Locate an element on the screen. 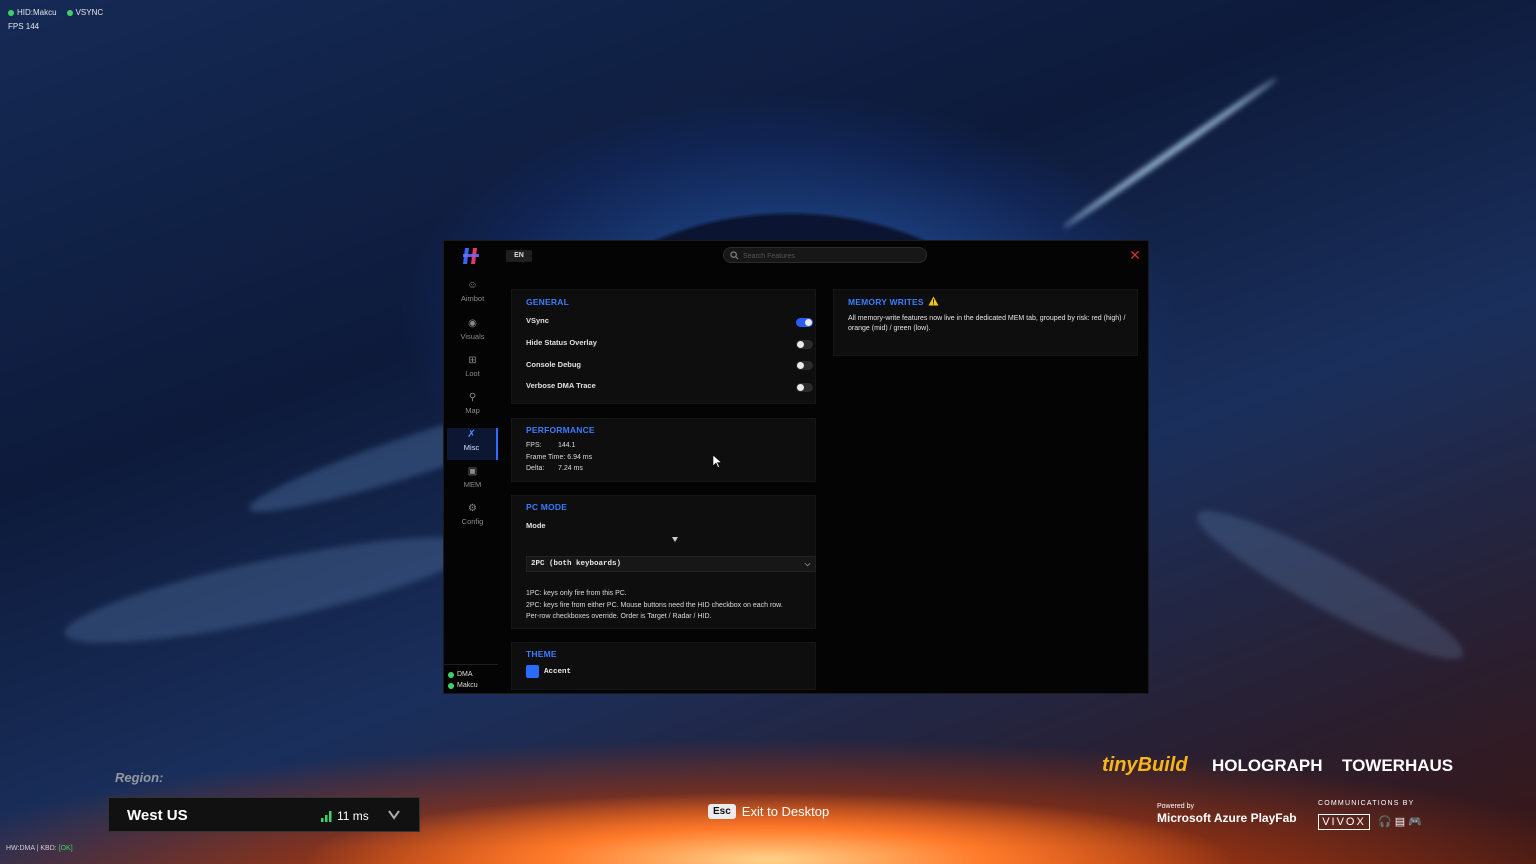 Image resolution: width=1536 pixels, height=864 pixels. region-label: Region: is located at coordinates (139, 777).